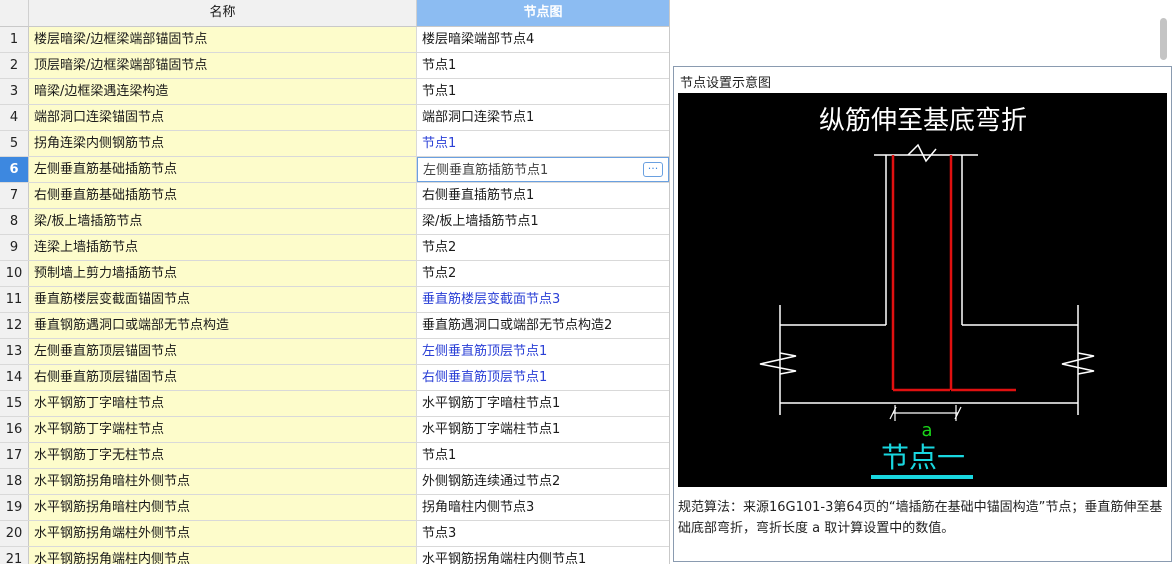 Image resolution: width=1174 pixels, height=564 pixels. Describe the element at coordinates (543, 325) in the screenshot. I see `row-node-cell: 垂直筋遇洞口或端部无节点构造2` at that location.